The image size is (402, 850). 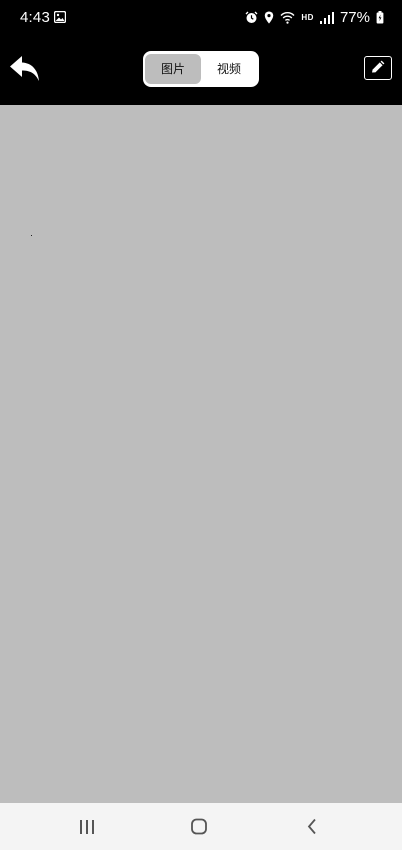 I want to click on status-notification-icons, so click(x=60, y=17).